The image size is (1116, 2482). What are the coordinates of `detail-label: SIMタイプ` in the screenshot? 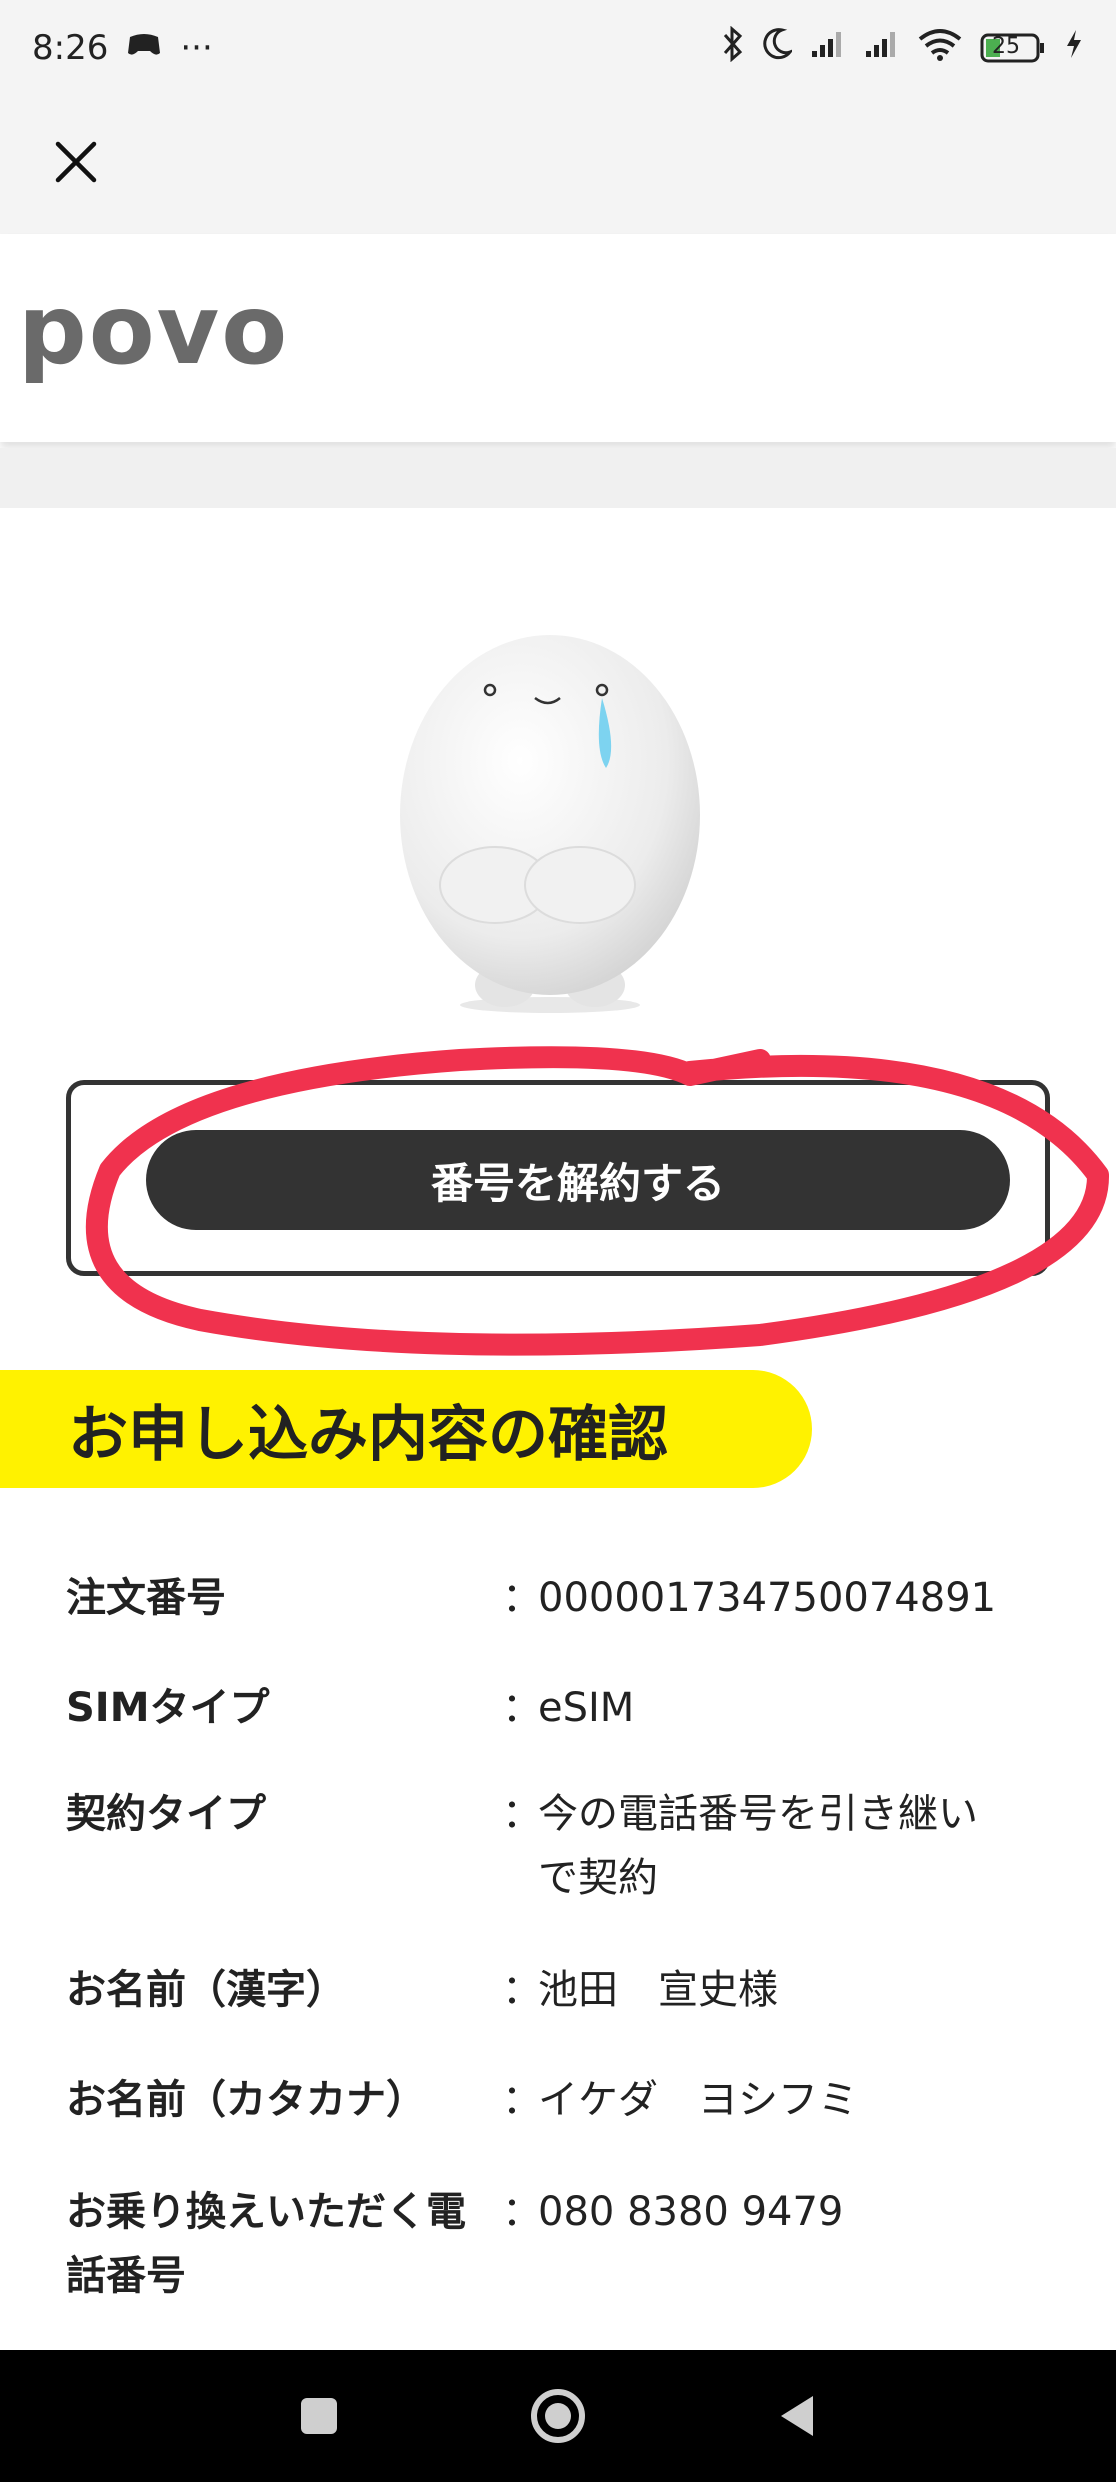 It's located at (168, 1708).